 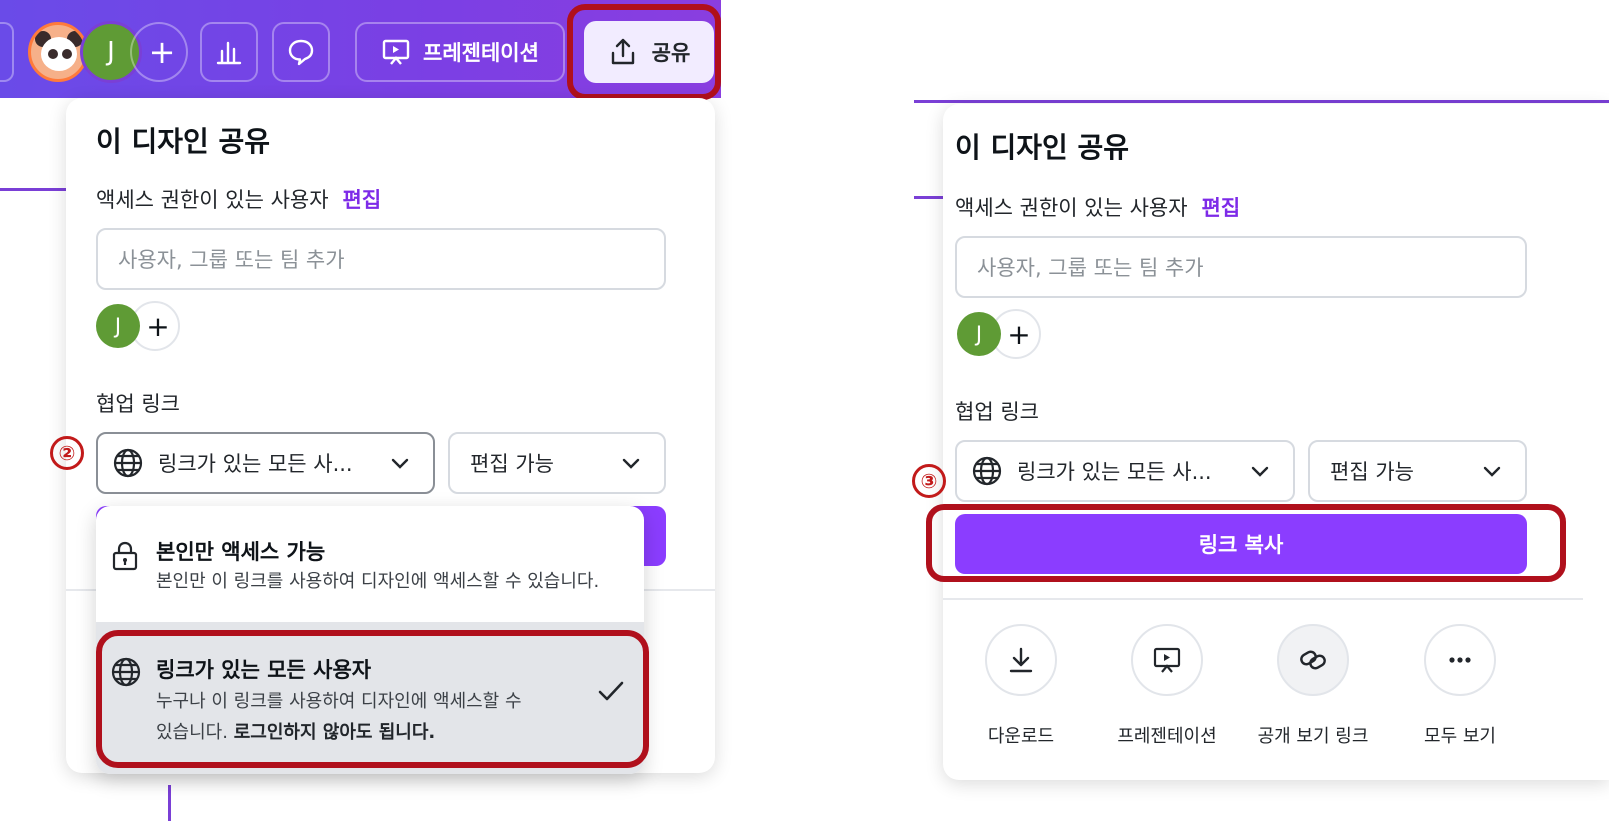 I want to click on comments-button, so click(x=301, y=52).